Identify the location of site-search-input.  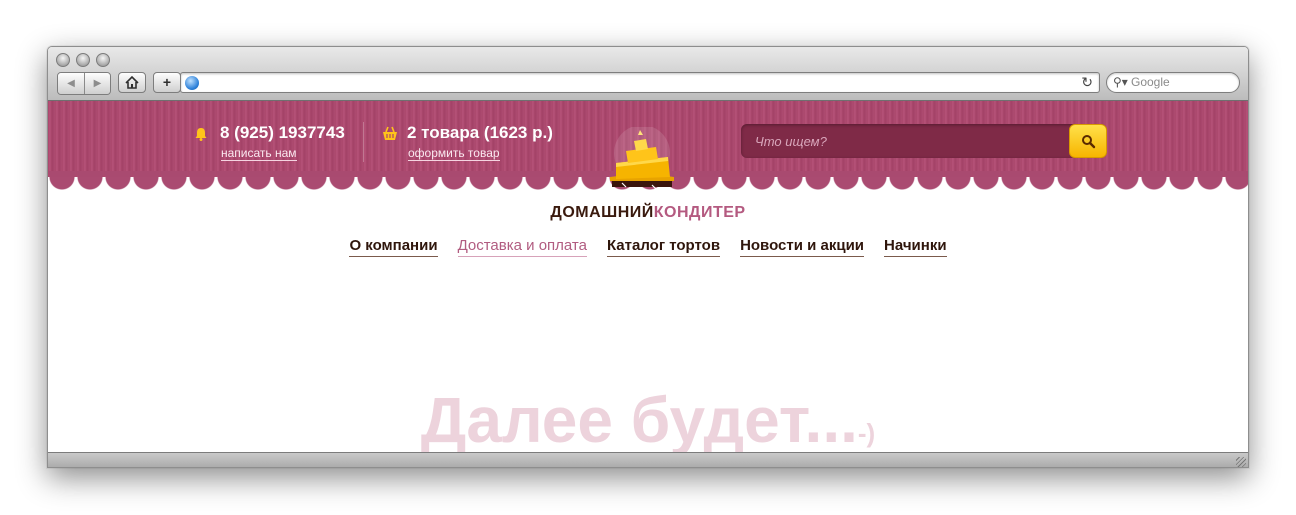
(905, 141).